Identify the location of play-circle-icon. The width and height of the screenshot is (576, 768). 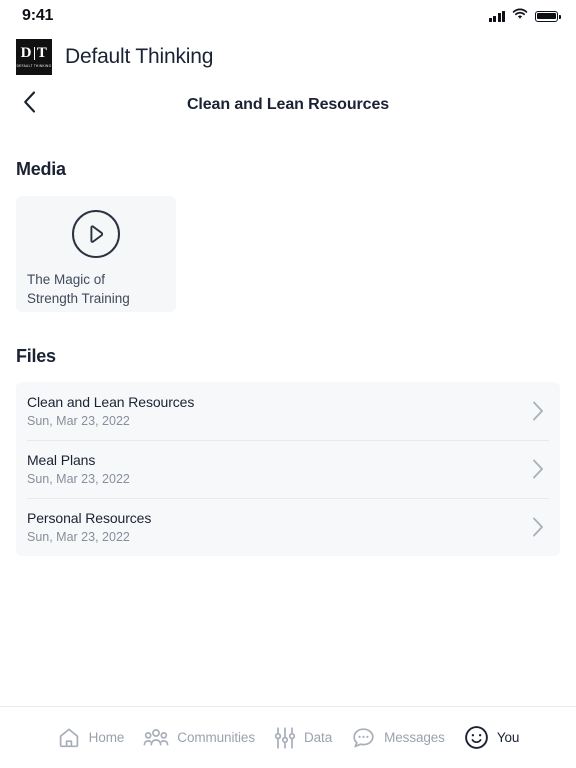
(96, 234).